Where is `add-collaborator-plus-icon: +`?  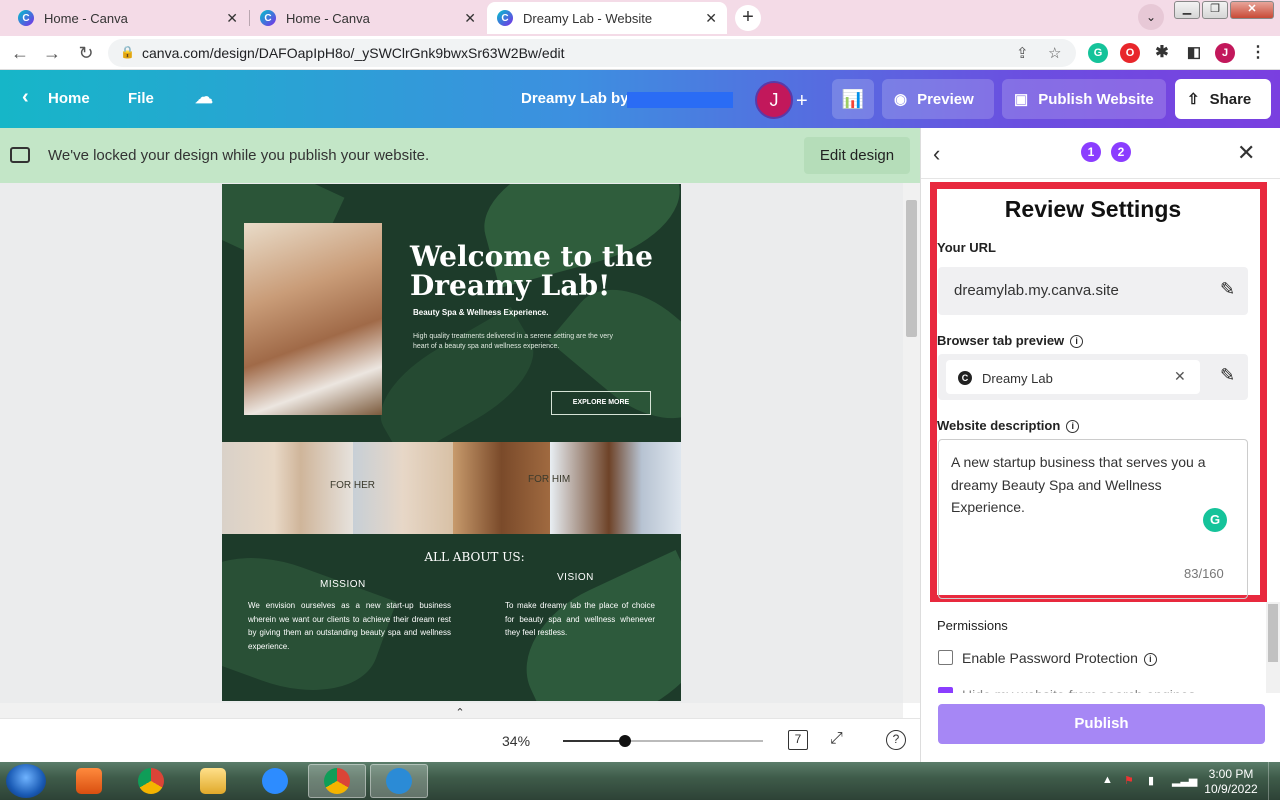
add-collaborator-plus-icon: + is located at coordinates (802, 101).